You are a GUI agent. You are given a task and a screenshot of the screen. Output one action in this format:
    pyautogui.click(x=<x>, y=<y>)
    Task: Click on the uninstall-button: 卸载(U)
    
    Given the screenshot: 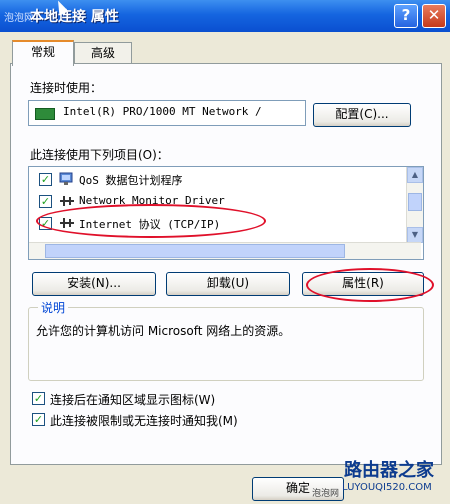 What is the action you would take?
    pyautogui.click(x=228, y=284)
    